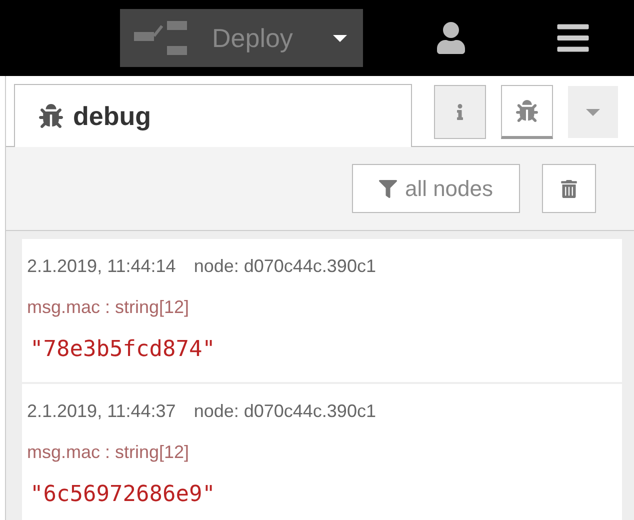 Image resolution: width=634 pixels, height=520 pixels. I want to click on clear-button, so click(569, 188).